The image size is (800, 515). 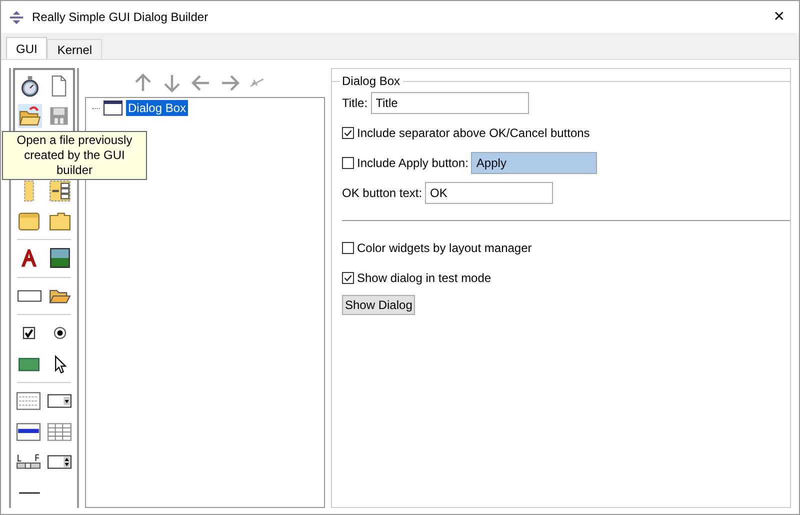 What do you see at coordinates (59, 116) in the screenshot?
I see `save-icon` at bounding box center [59, 116].